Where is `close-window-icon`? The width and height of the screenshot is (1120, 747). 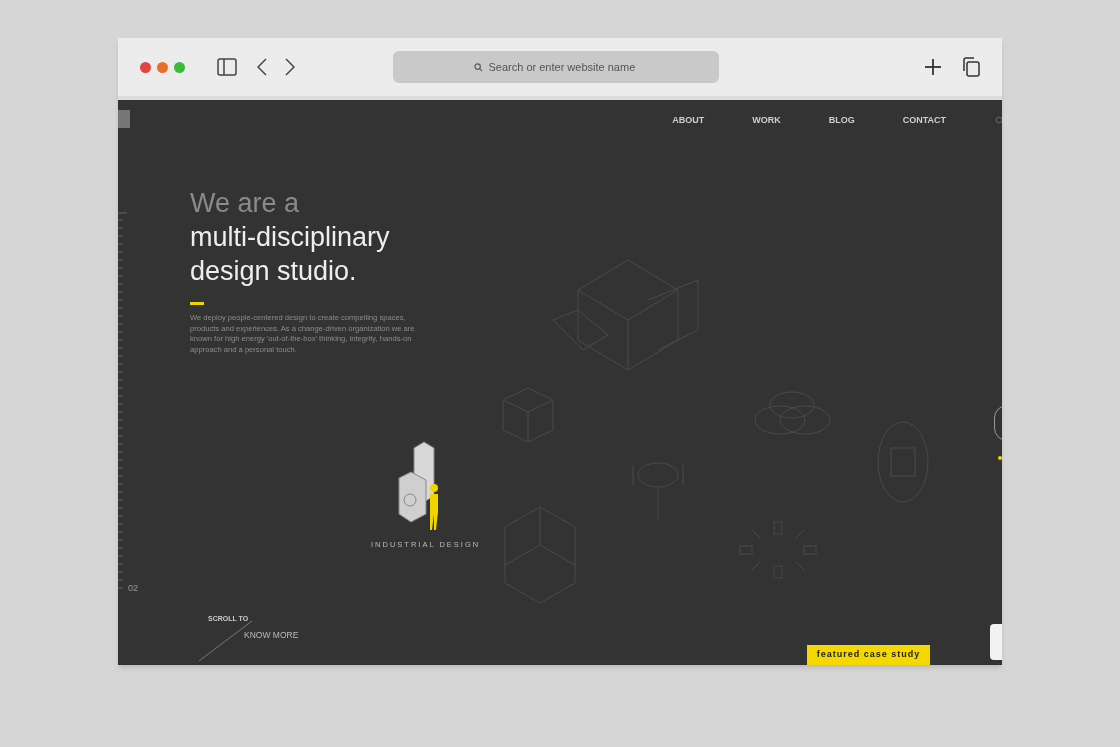 close-window-icon is located at coordinates (145, 67).